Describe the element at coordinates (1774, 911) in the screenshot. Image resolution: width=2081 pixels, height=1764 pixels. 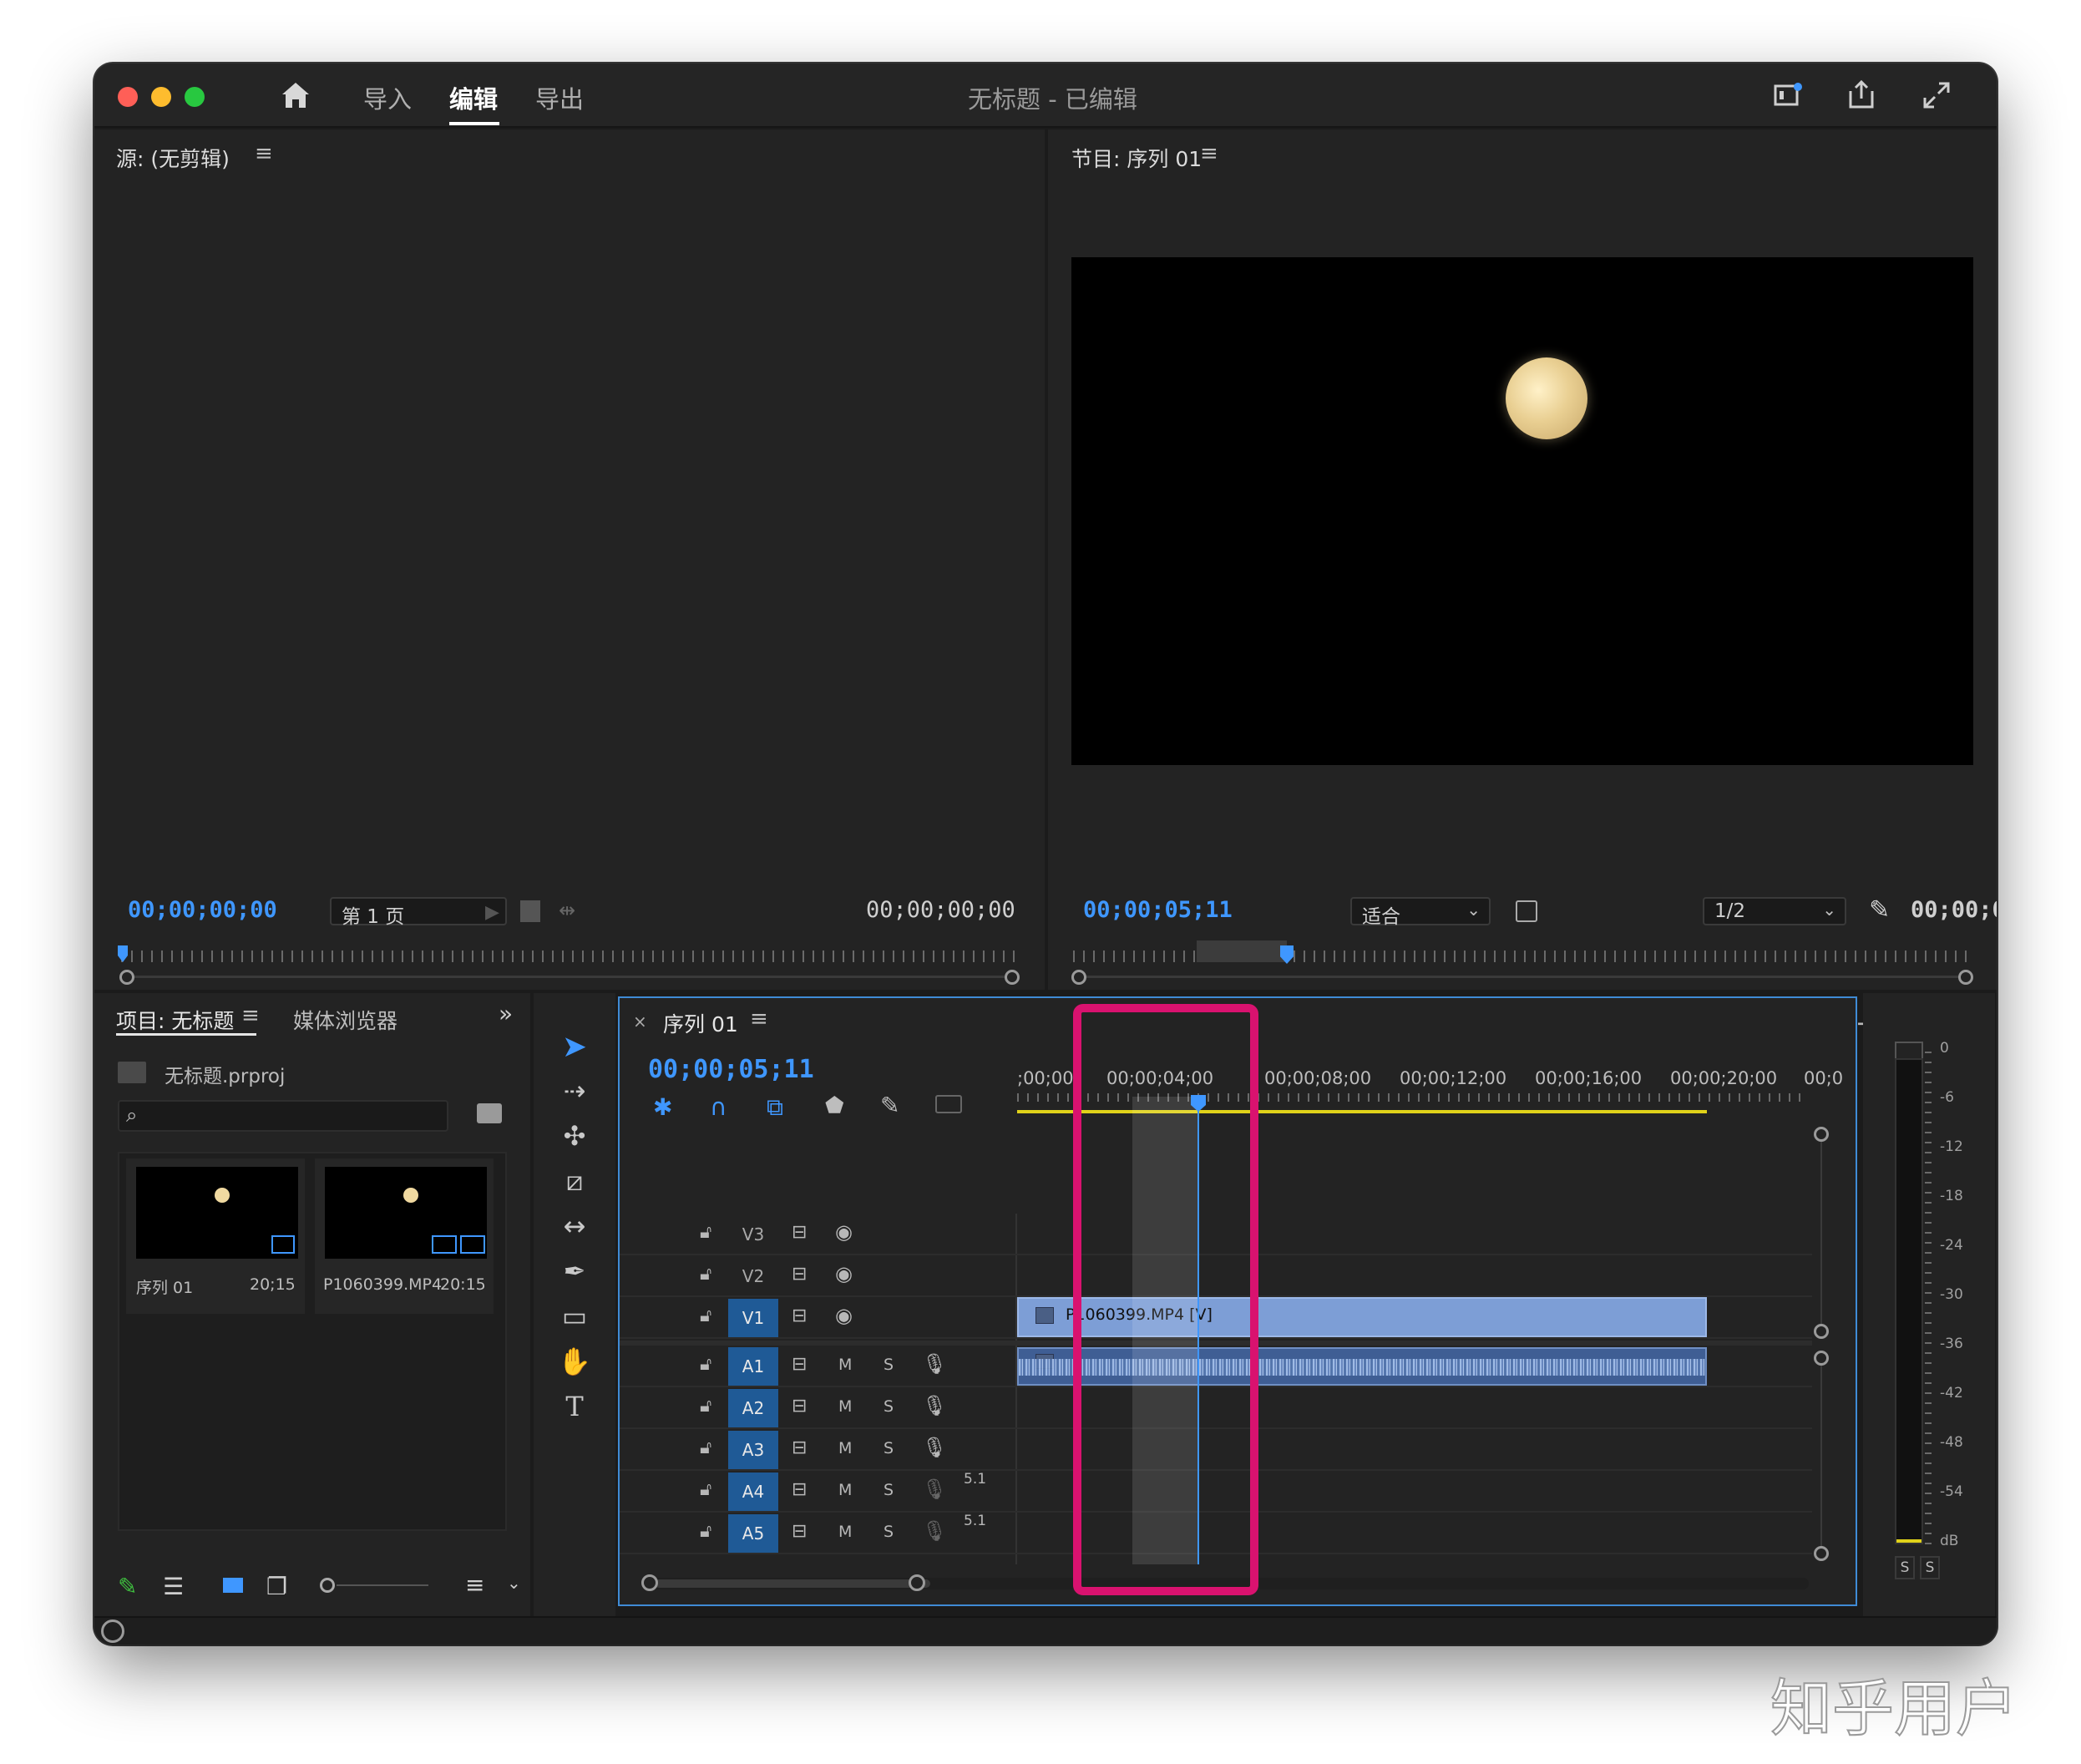
I see `resolution-select: 1/2 ⌄` at that location.